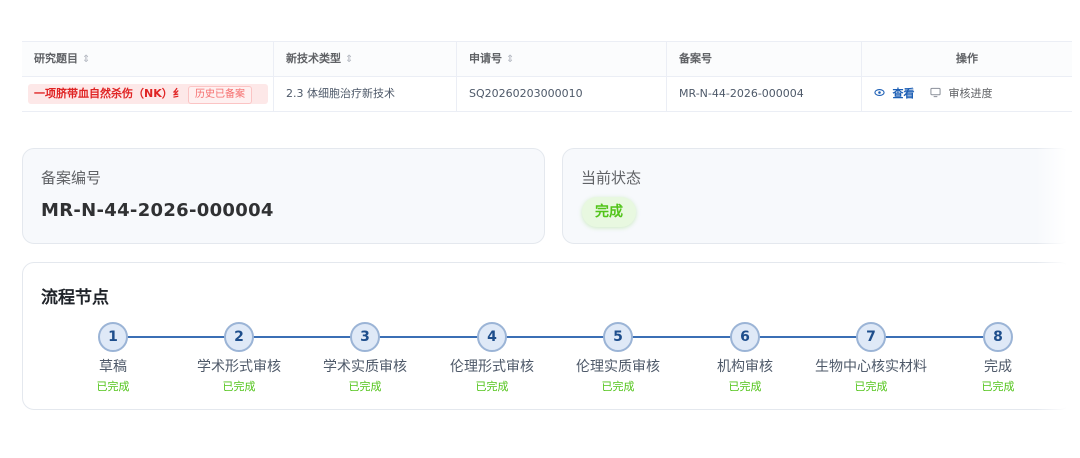  Describe the element at coordinates (113, 358) in the screenshot. I see `flow-step-draft: 1 草稿 已完成` at that location.